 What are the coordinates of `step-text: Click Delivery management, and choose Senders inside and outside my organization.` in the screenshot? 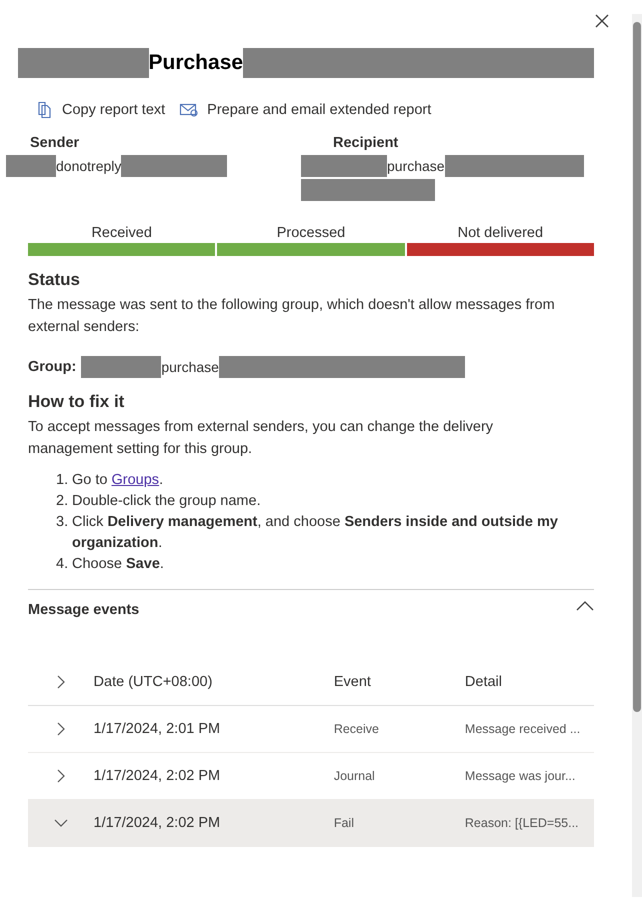 It's located at (315, 533).